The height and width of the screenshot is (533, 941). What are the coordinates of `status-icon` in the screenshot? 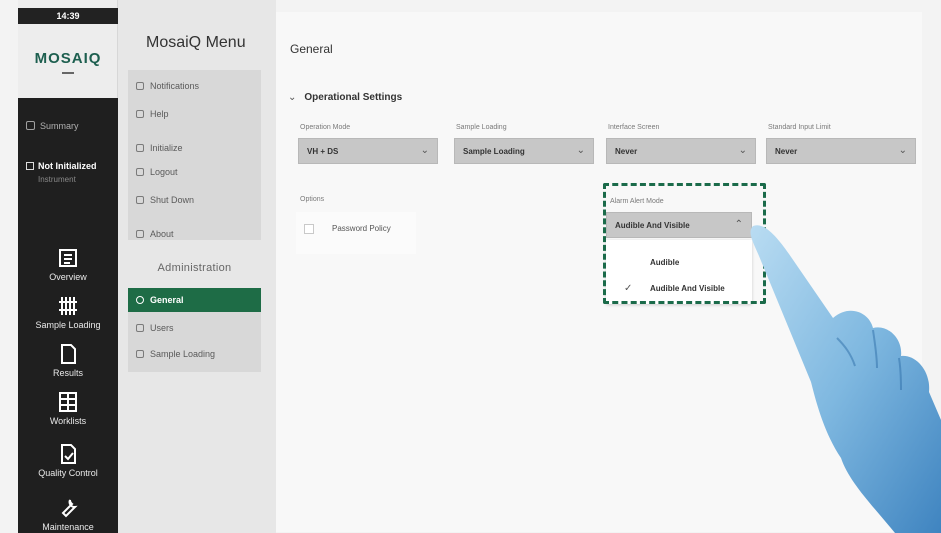 It's located at (30, 166).